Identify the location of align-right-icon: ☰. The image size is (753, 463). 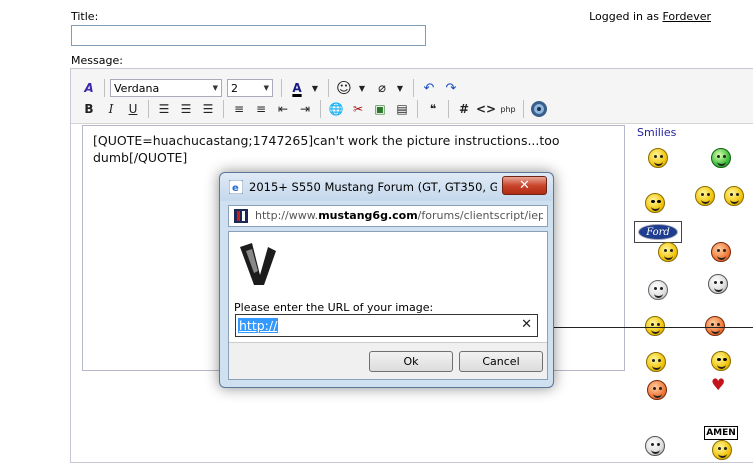
(208, 109).